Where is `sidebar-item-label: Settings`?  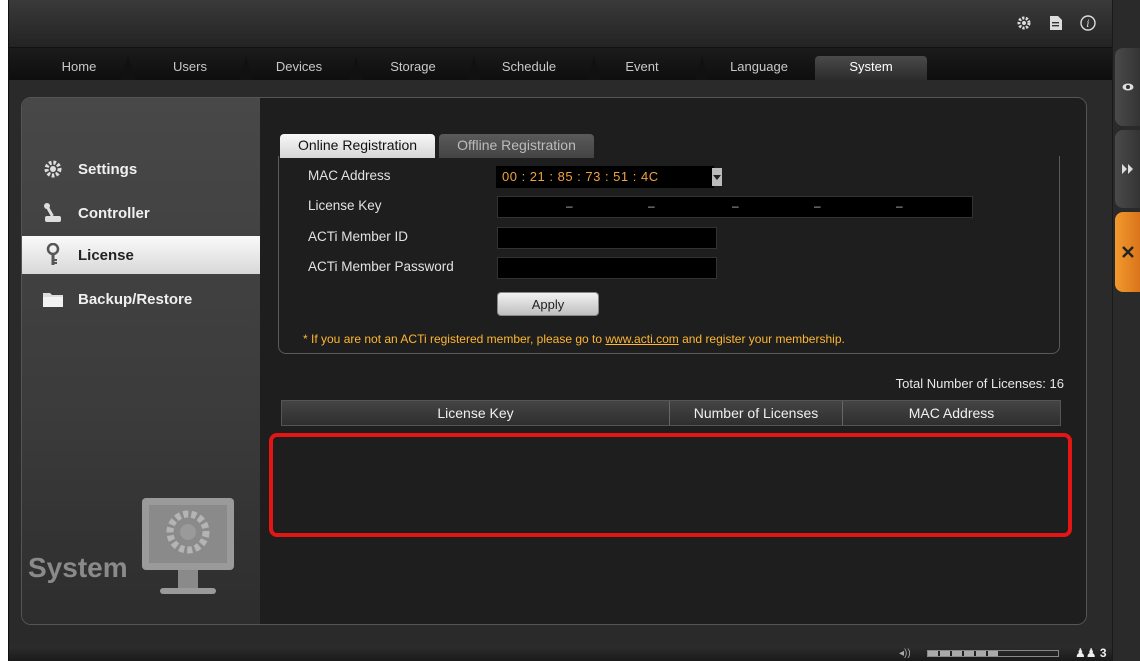 sidebar-item-label: Settings is located at coordinates (108, 169).